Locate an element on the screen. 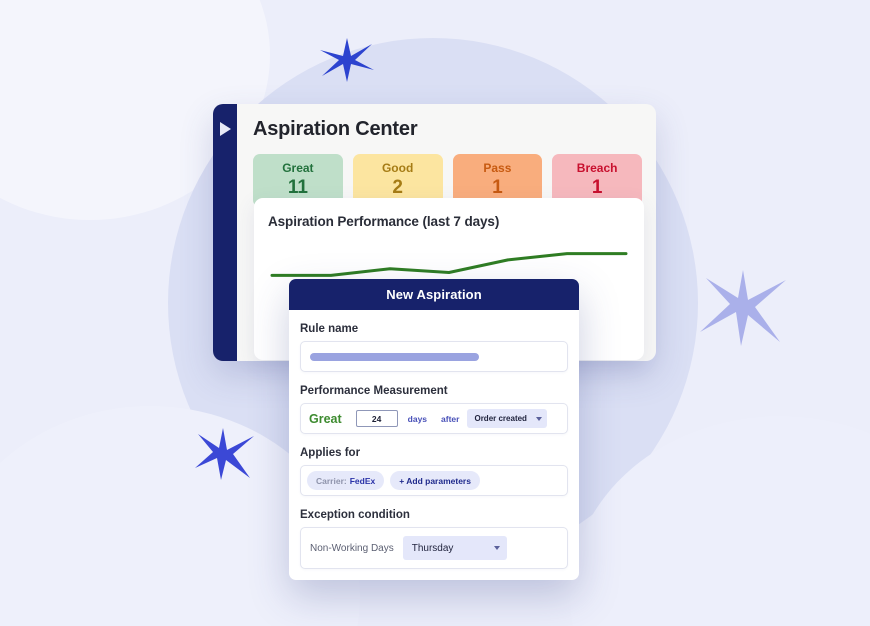 The width and height of the screenshot is (870, 626). sparkle-icon-left is located at coordinates (224, 454).